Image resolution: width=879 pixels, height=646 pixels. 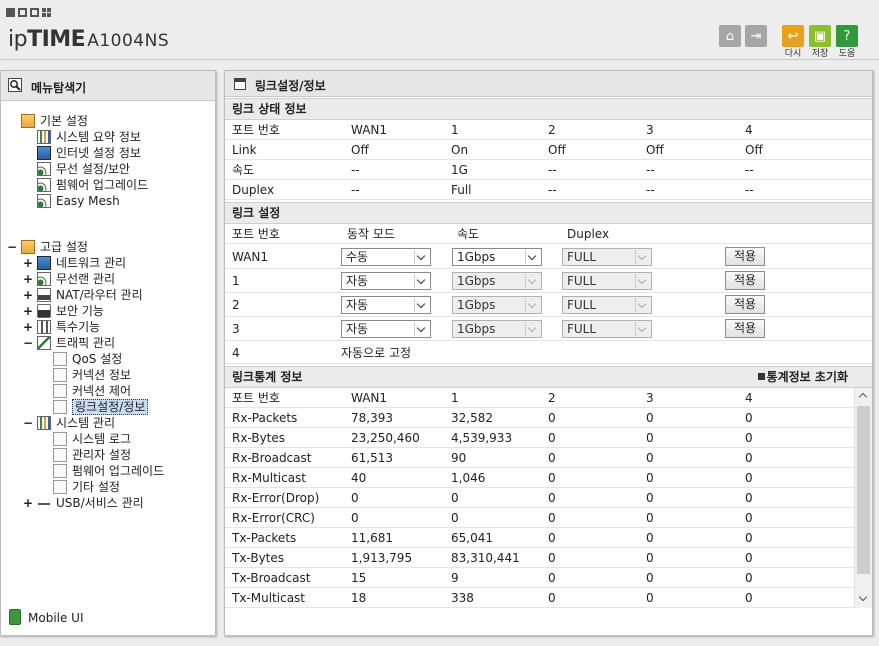 I want to click on tree-advanced-settings: − 고급 설정, so click(x=47, y=247).